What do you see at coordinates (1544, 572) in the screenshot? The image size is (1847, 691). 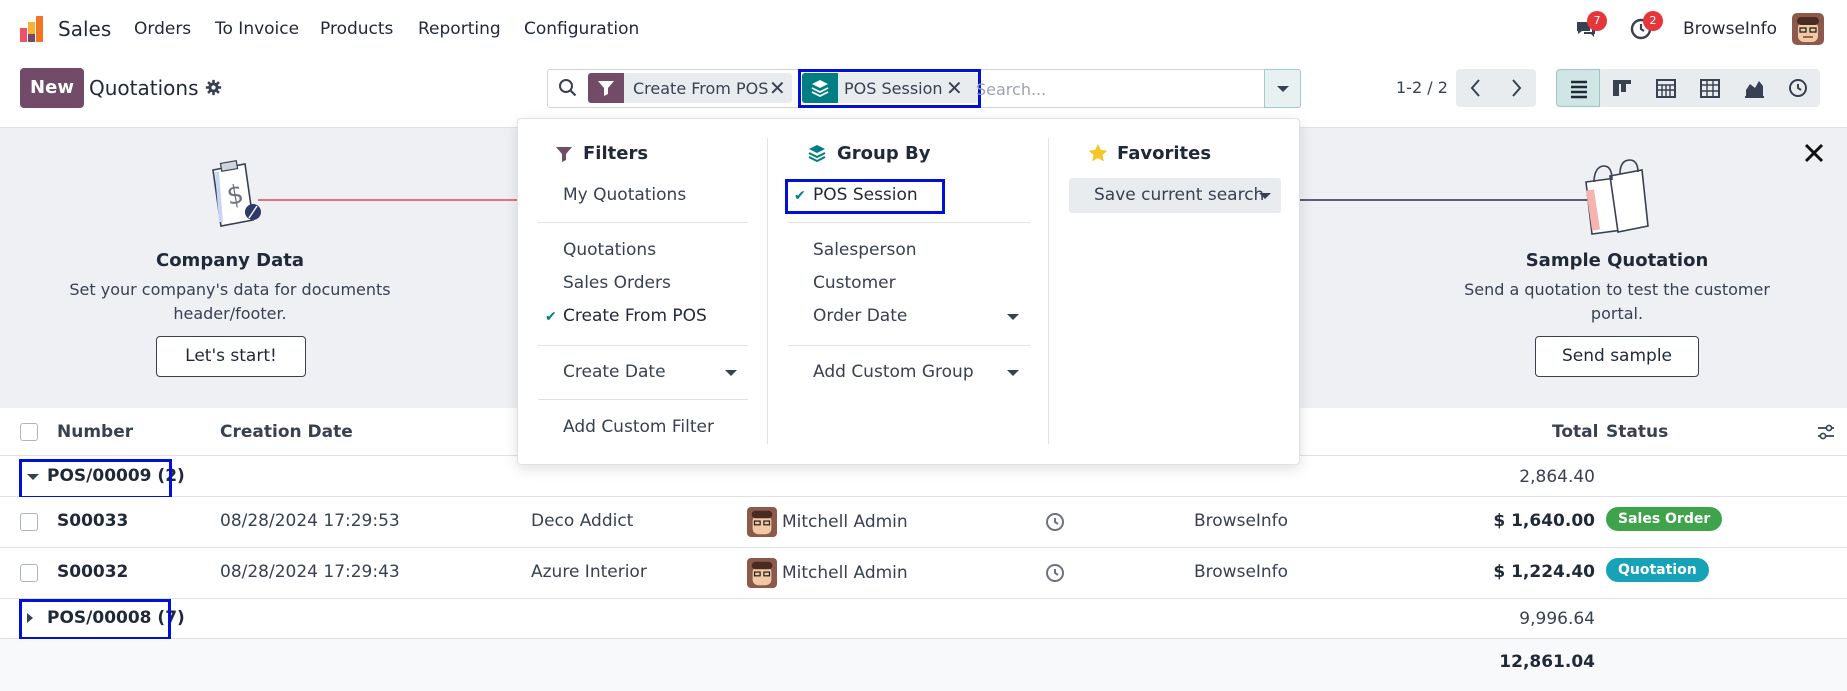 I see `order-total: $ 1,224.40` at bounding box center [1544, 572].